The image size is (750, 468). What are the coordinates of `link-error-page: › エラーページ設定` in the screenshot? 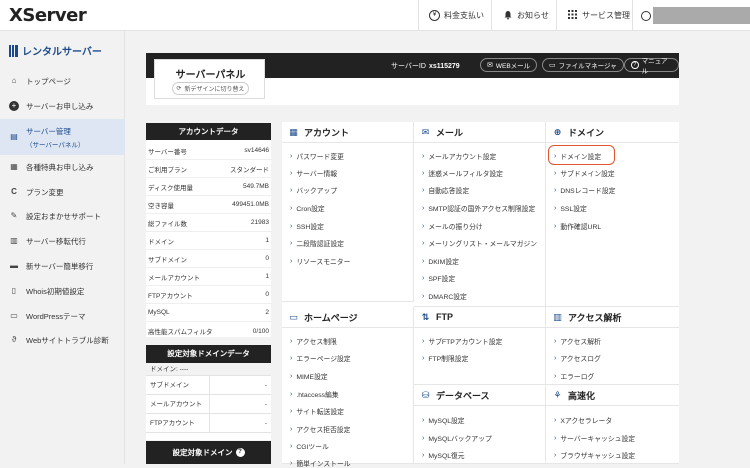 It's located at (320, 358).